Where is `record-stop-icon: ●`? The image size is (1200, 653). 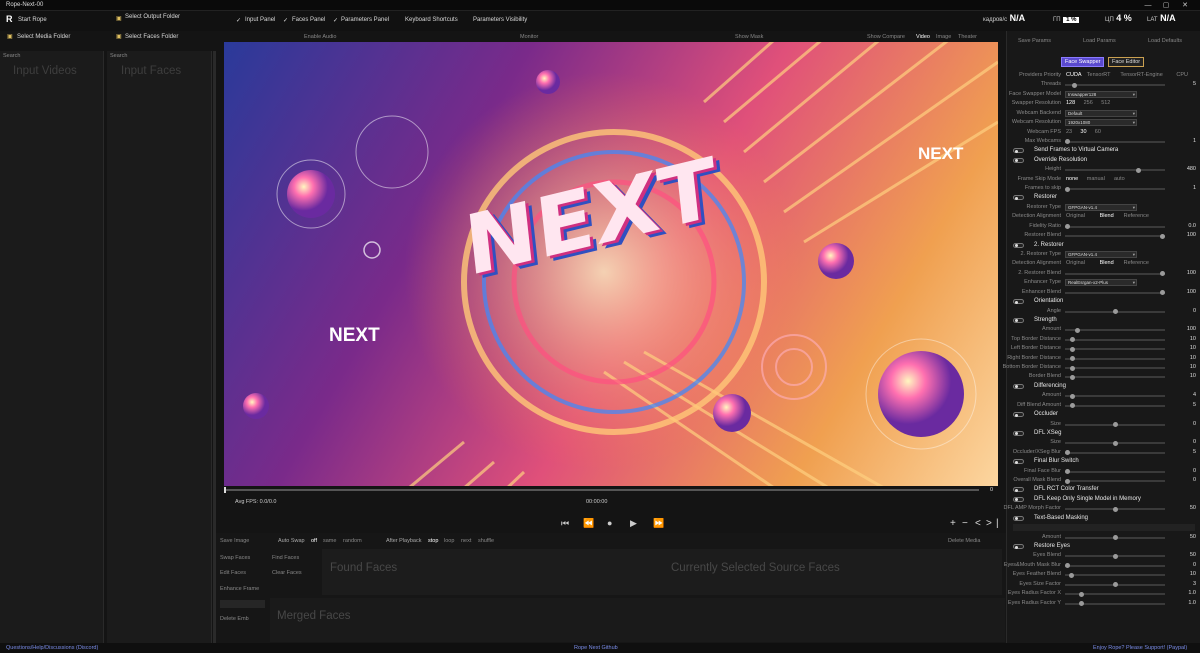
record-stop-icon: ● is located at coordinates (609, 523).